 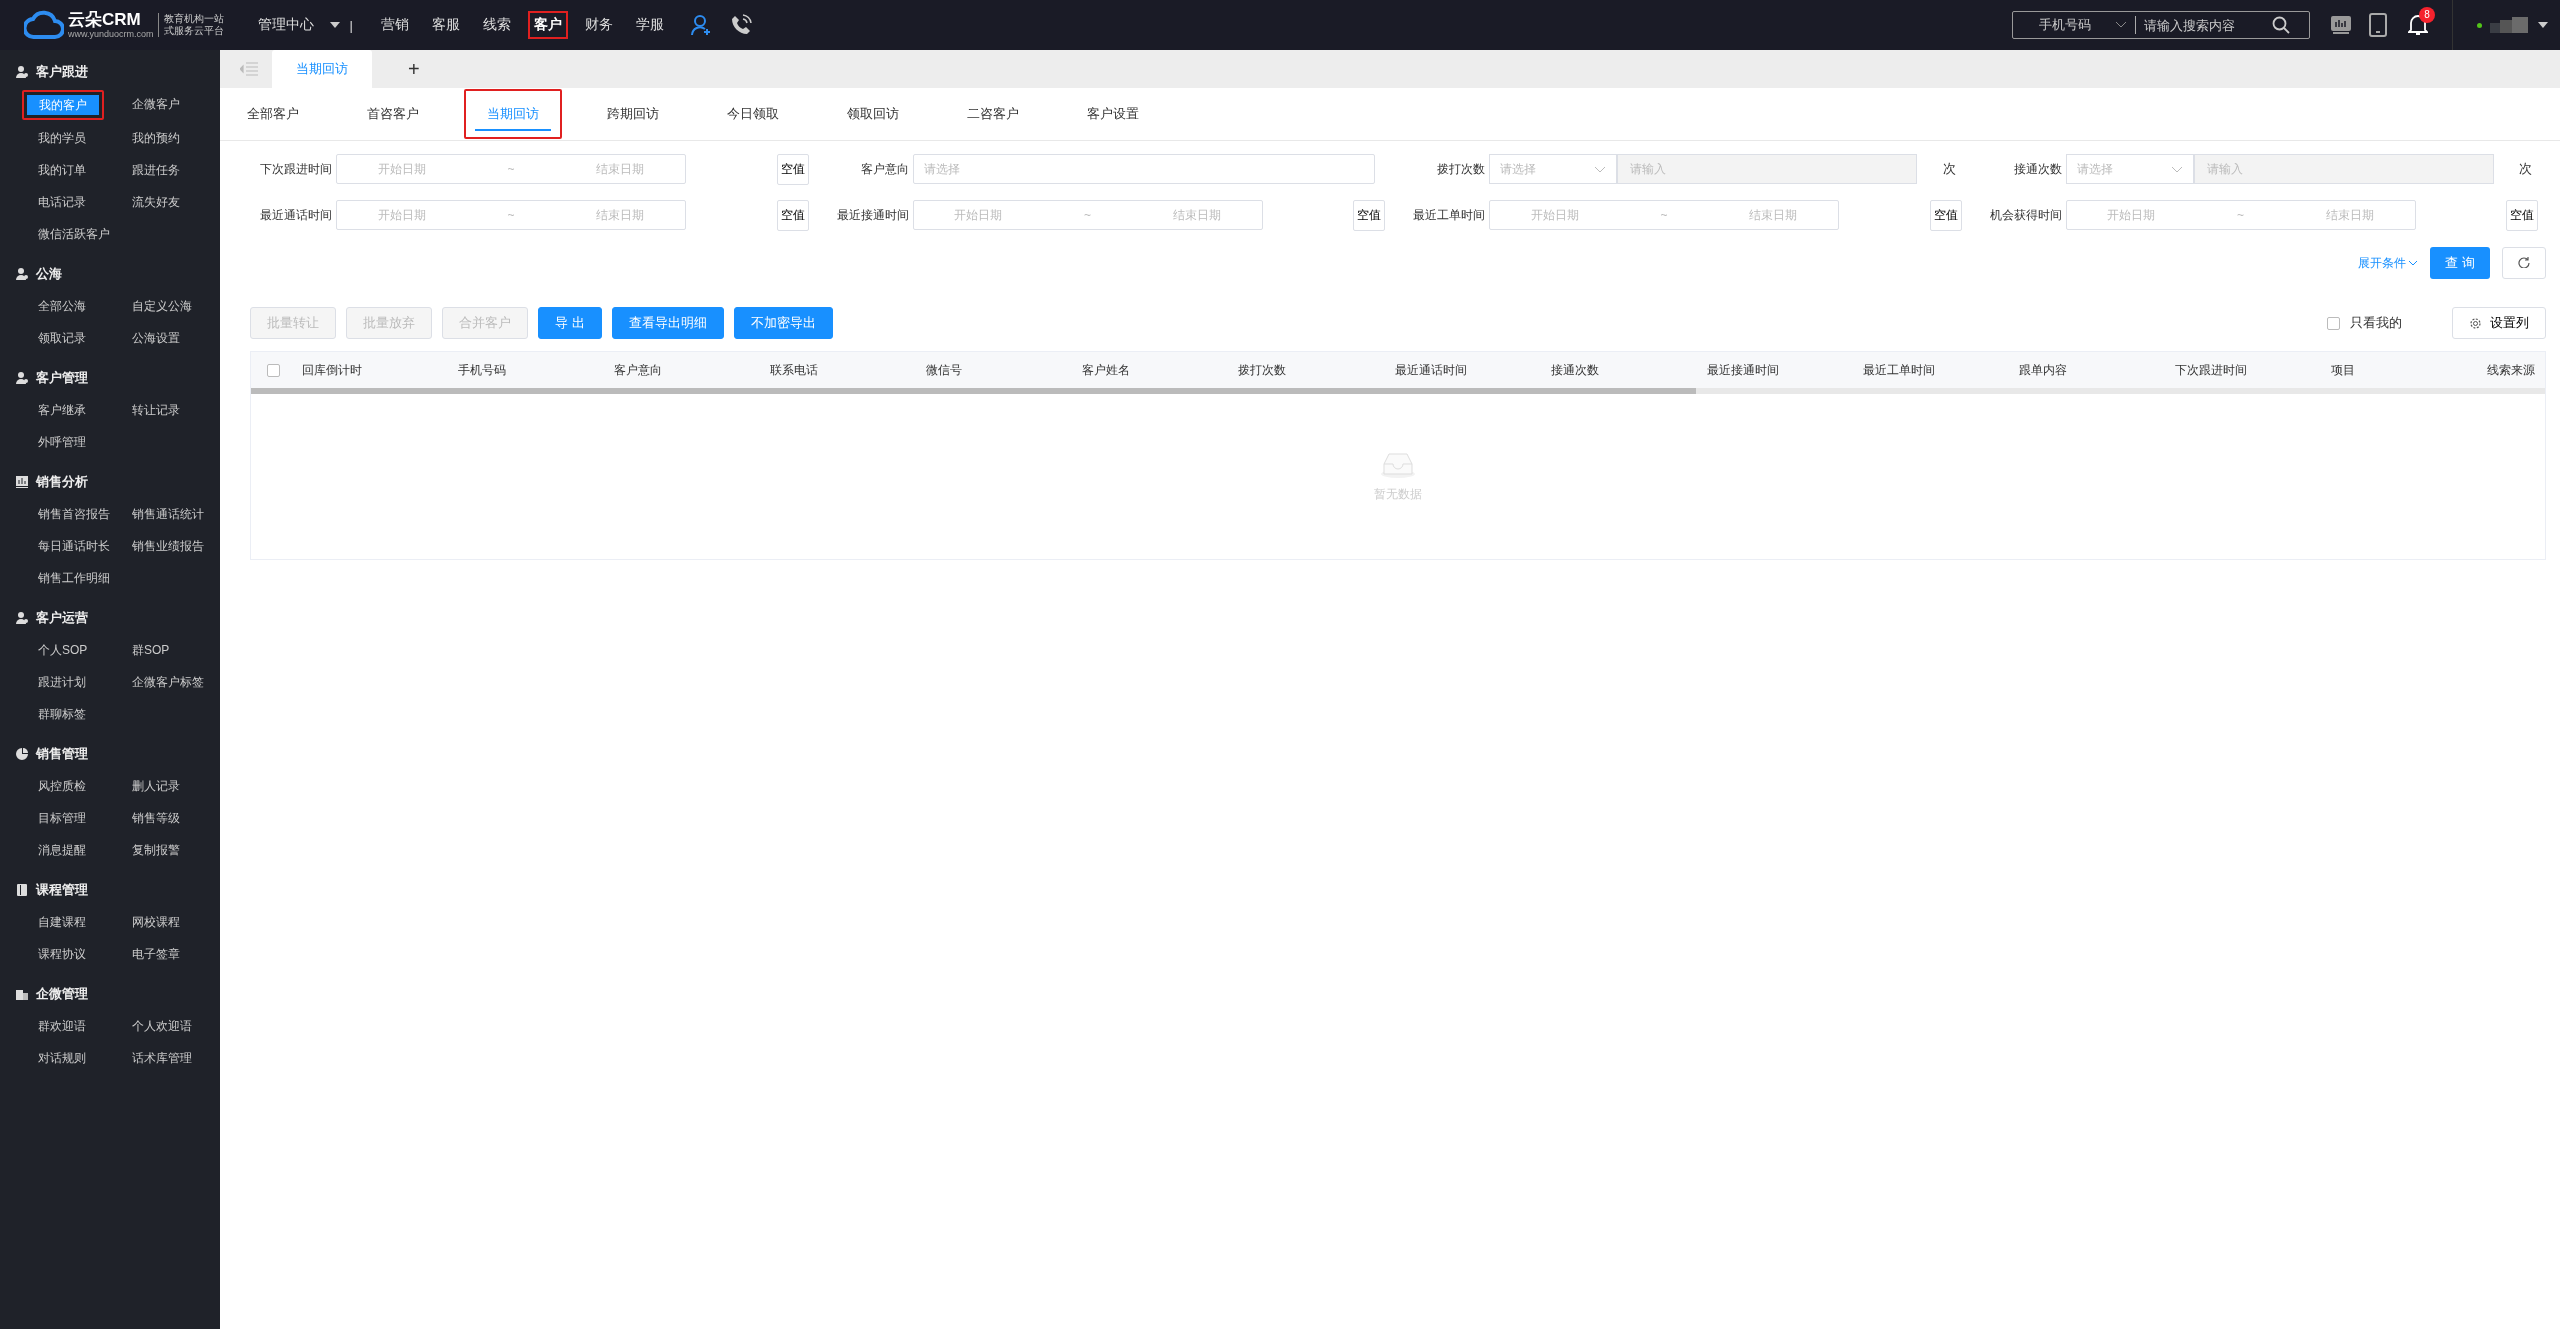 What do you see at coordinates (111, 34) in the screenshot?
I see `logo-url: www.yunduocrm.com` at bounding box center [111, 34].